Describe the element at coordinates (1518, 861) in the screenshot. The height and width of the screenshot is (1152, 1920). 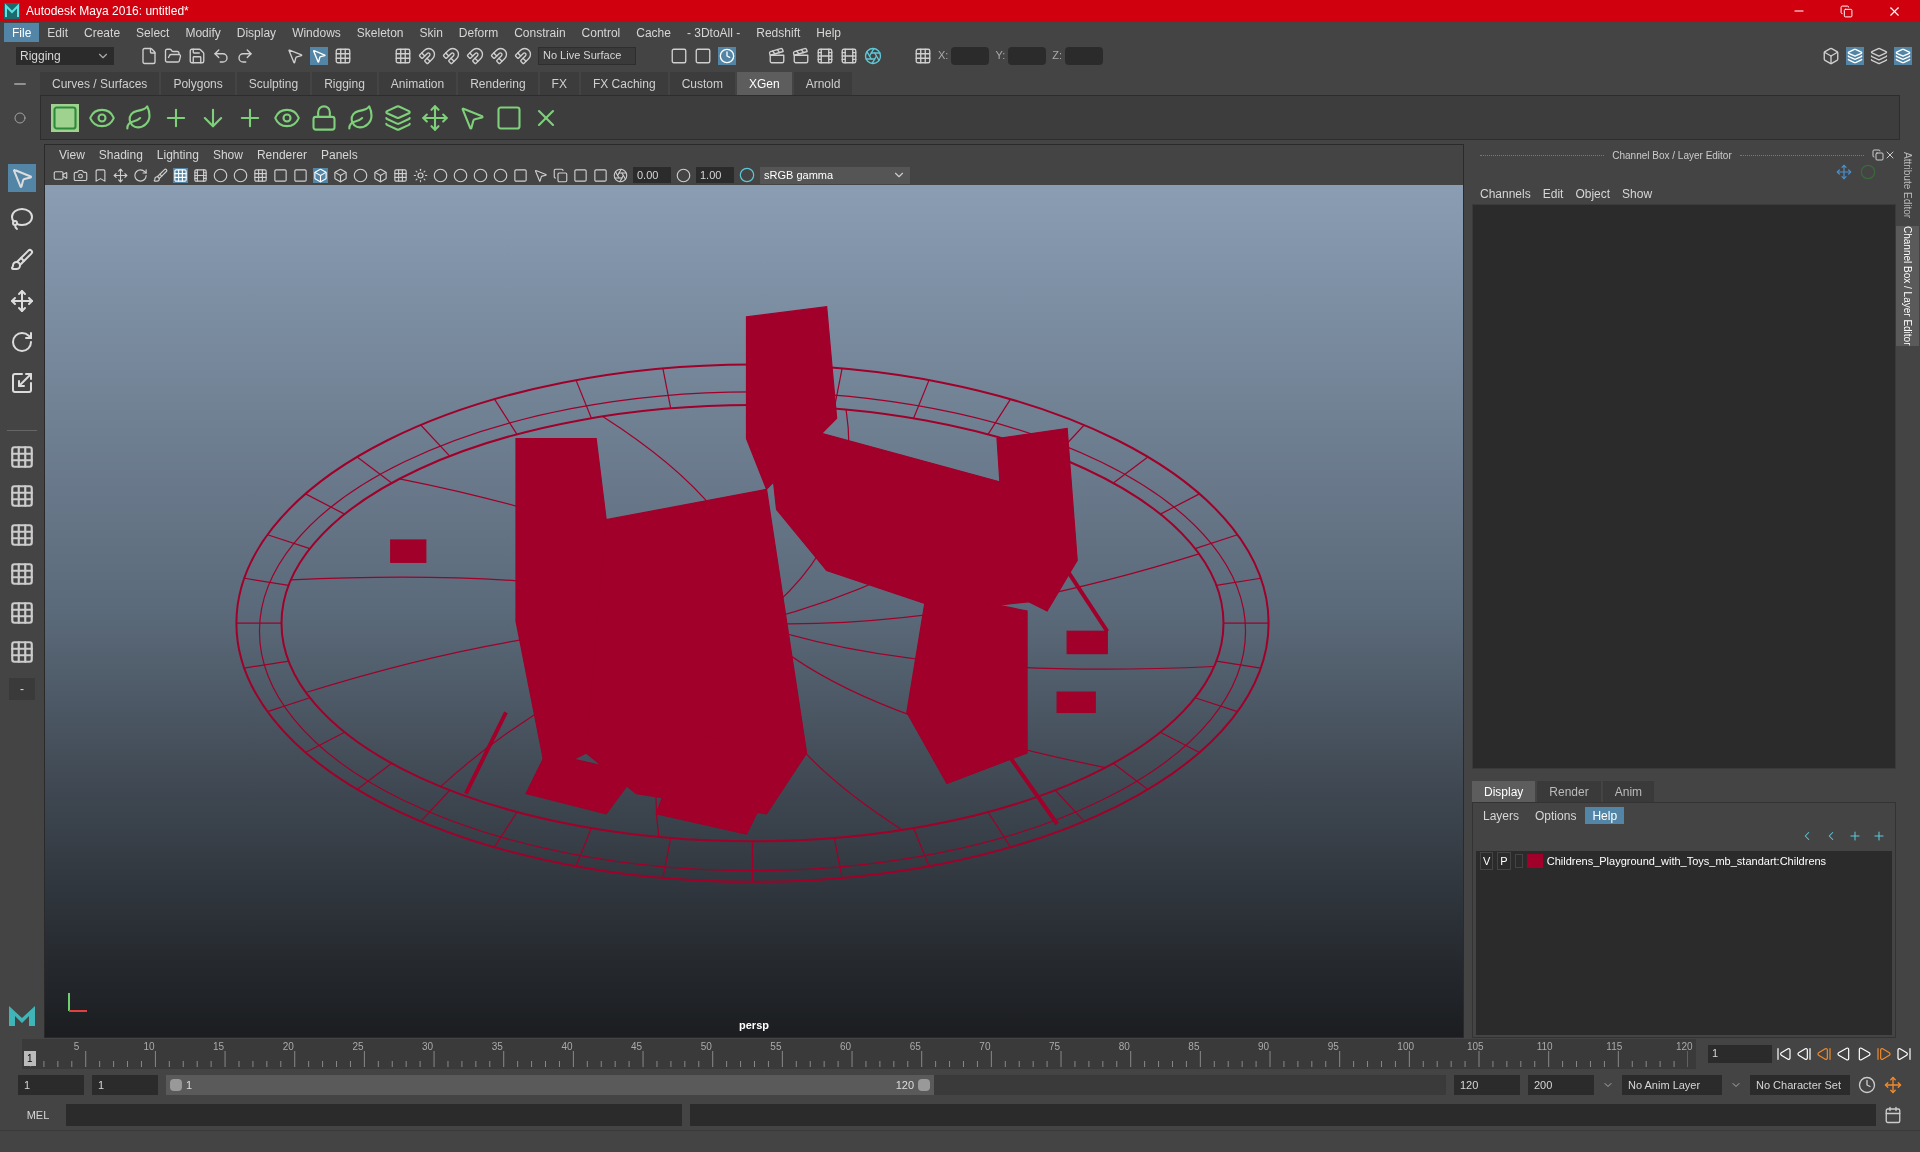
I see `reference-toggle` at that location.